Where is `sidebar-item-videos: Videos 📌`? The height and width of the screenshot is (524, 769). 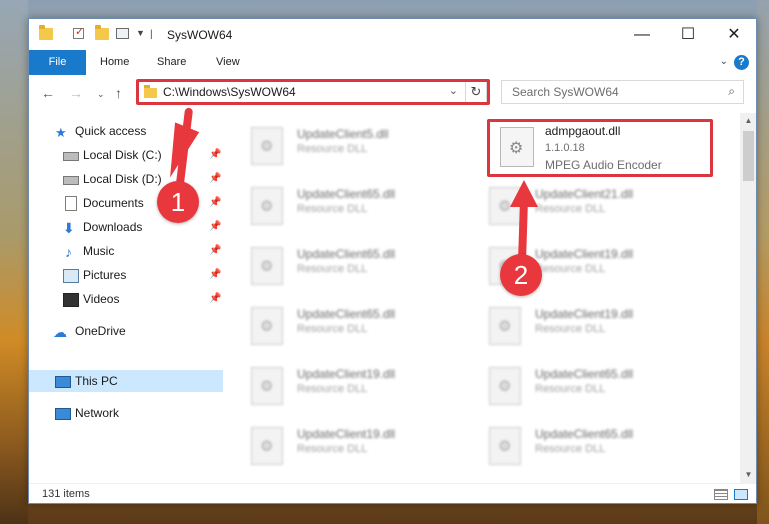 sidebar-item-videos: Videos 📌 is located at coordinates (126, 299).